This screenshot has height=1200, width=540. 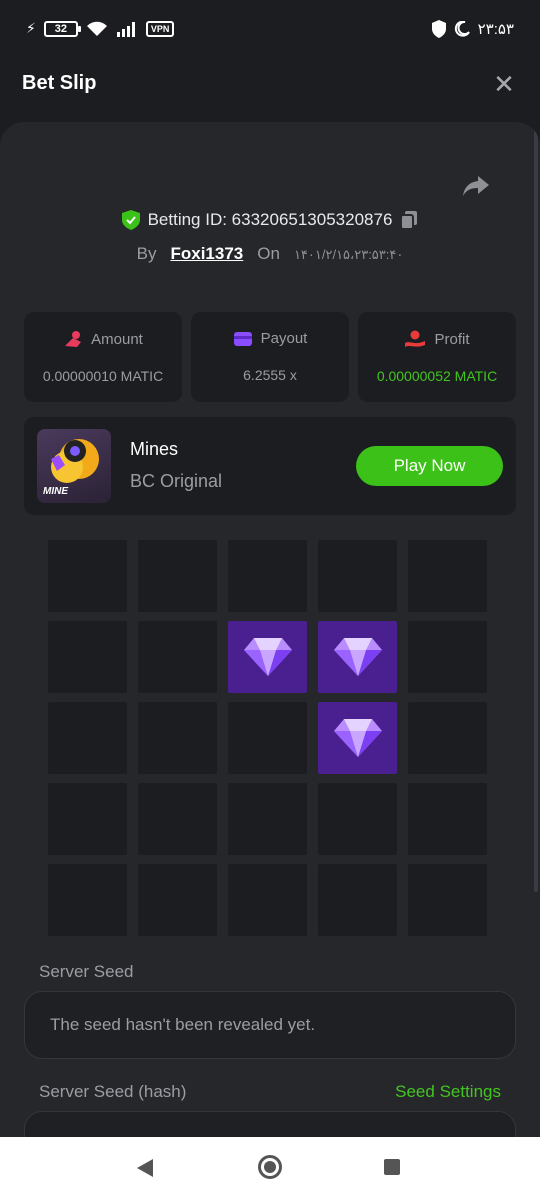 What do you see at coordinates (504, 84) in the screenshot?
I see `close-icon: ✕` at bounding box center [504, 84].